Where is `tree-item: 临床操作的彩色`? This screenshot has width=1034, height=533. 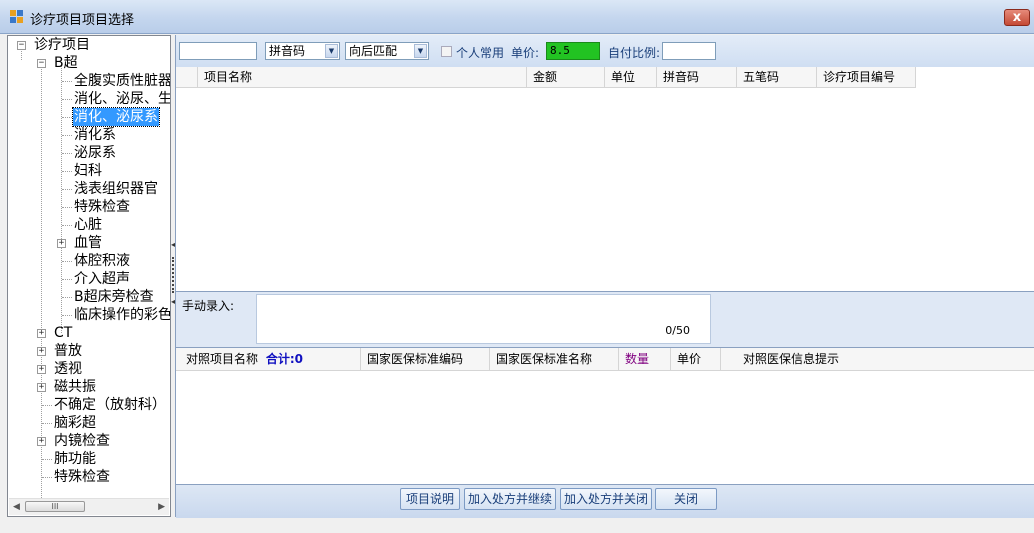
tree-item: 临床操作的彩色 is located at coordinates (122, 315).